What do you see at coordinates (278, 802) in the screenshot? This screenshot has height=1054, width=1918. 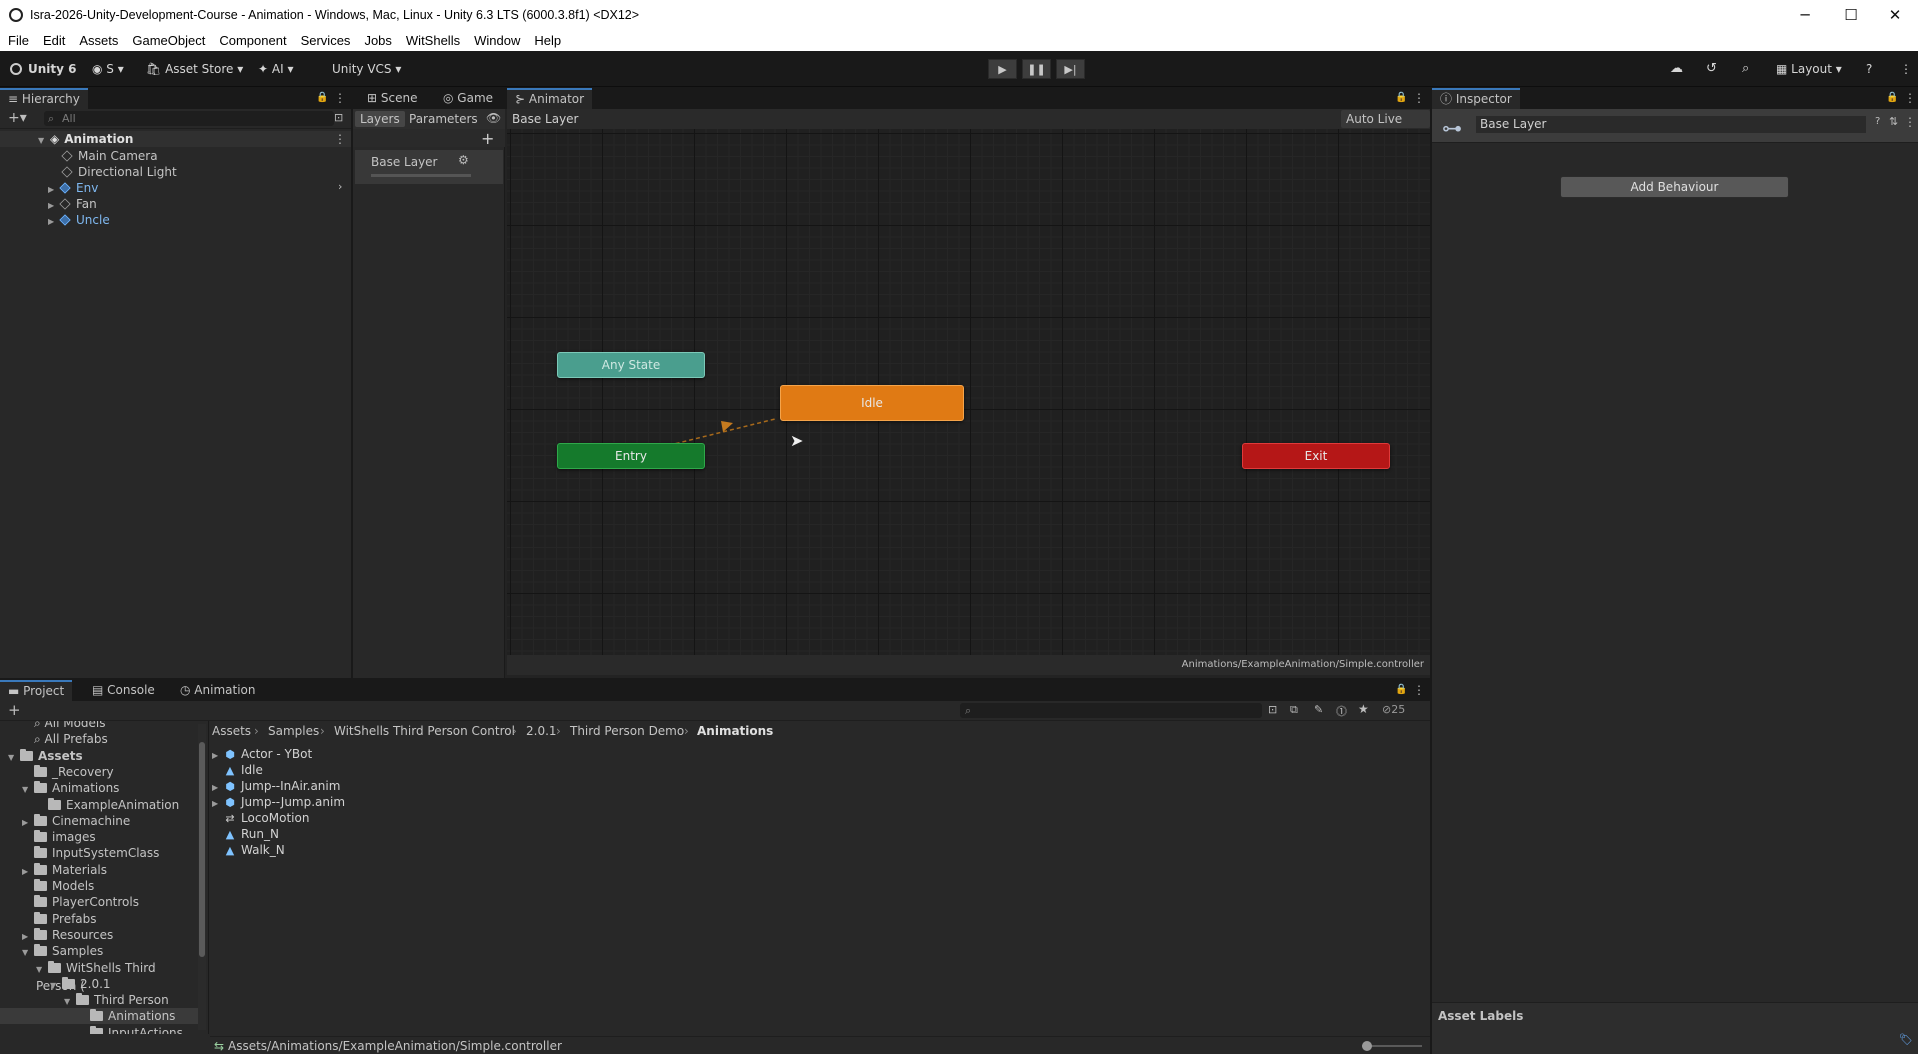 I see `asset-jump-jump: ▶ ⬢ Jump--Jump.anim` at bounding box center [278, 802].